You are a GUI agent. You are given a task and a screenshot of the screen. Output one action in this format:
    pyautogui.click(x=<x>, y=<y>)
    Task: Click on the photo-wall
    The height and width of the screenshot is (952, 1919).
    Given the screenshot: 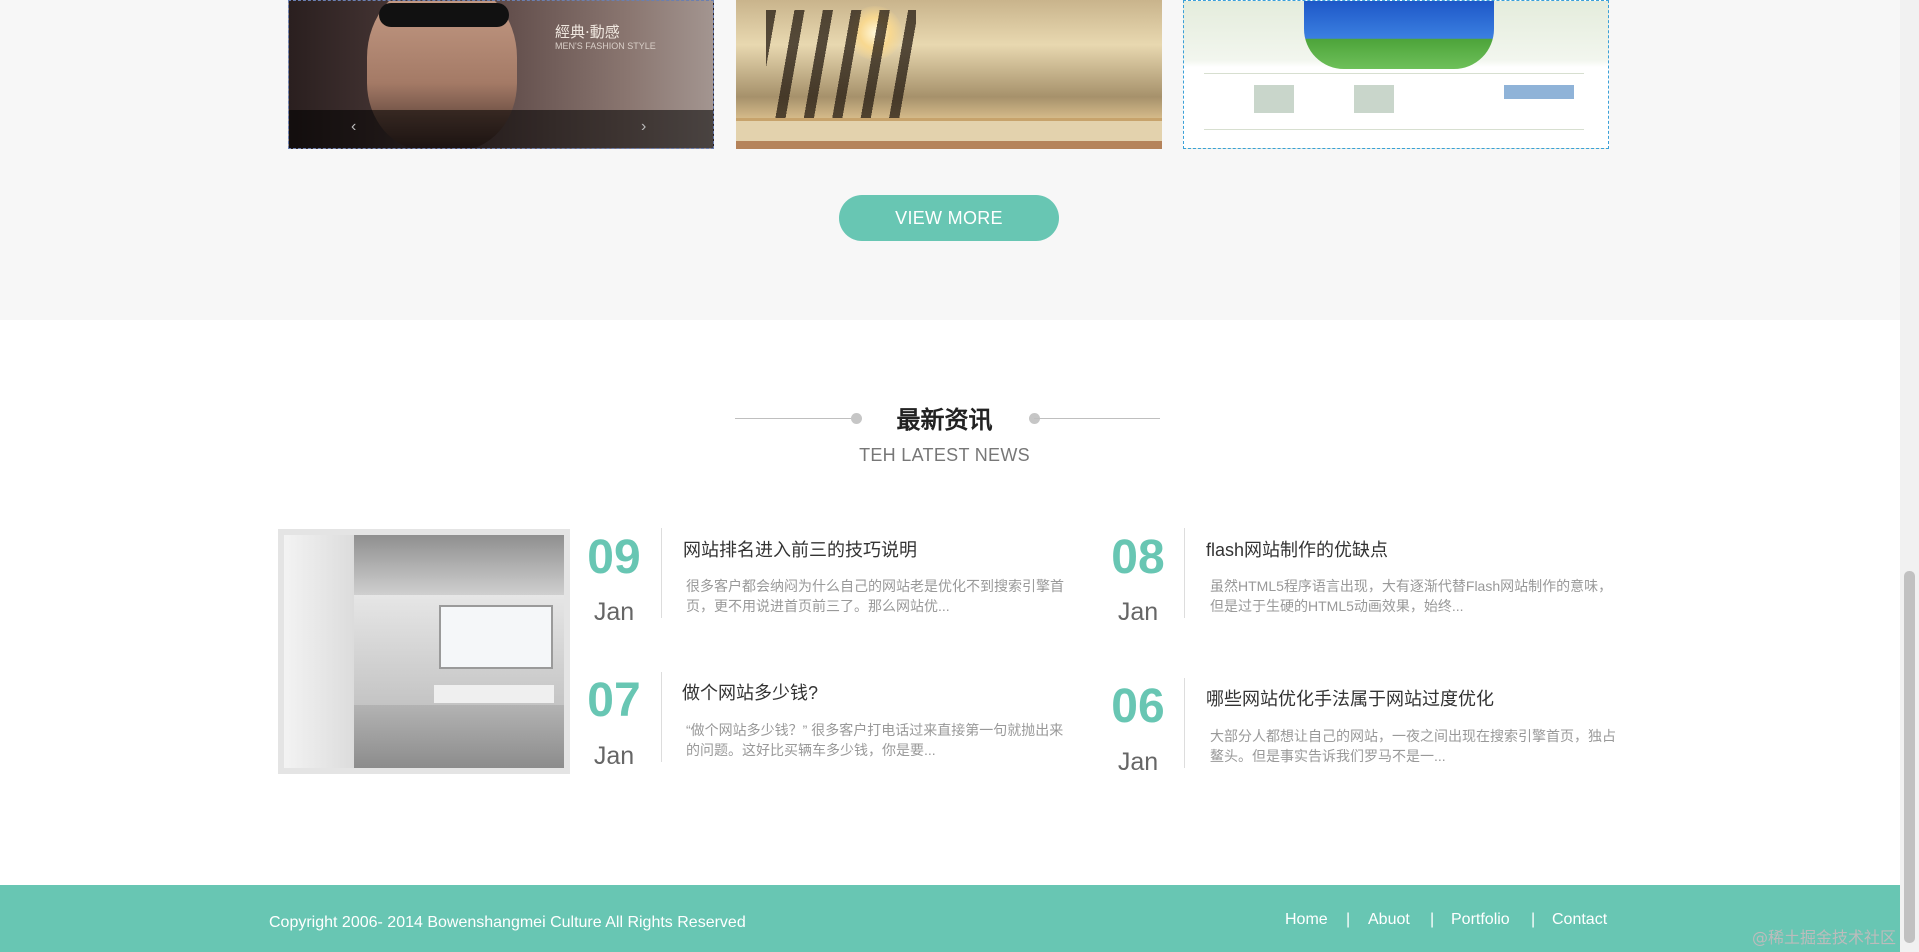 What is the action you would take?
    pyautogui.click(x=319, y=651)
    